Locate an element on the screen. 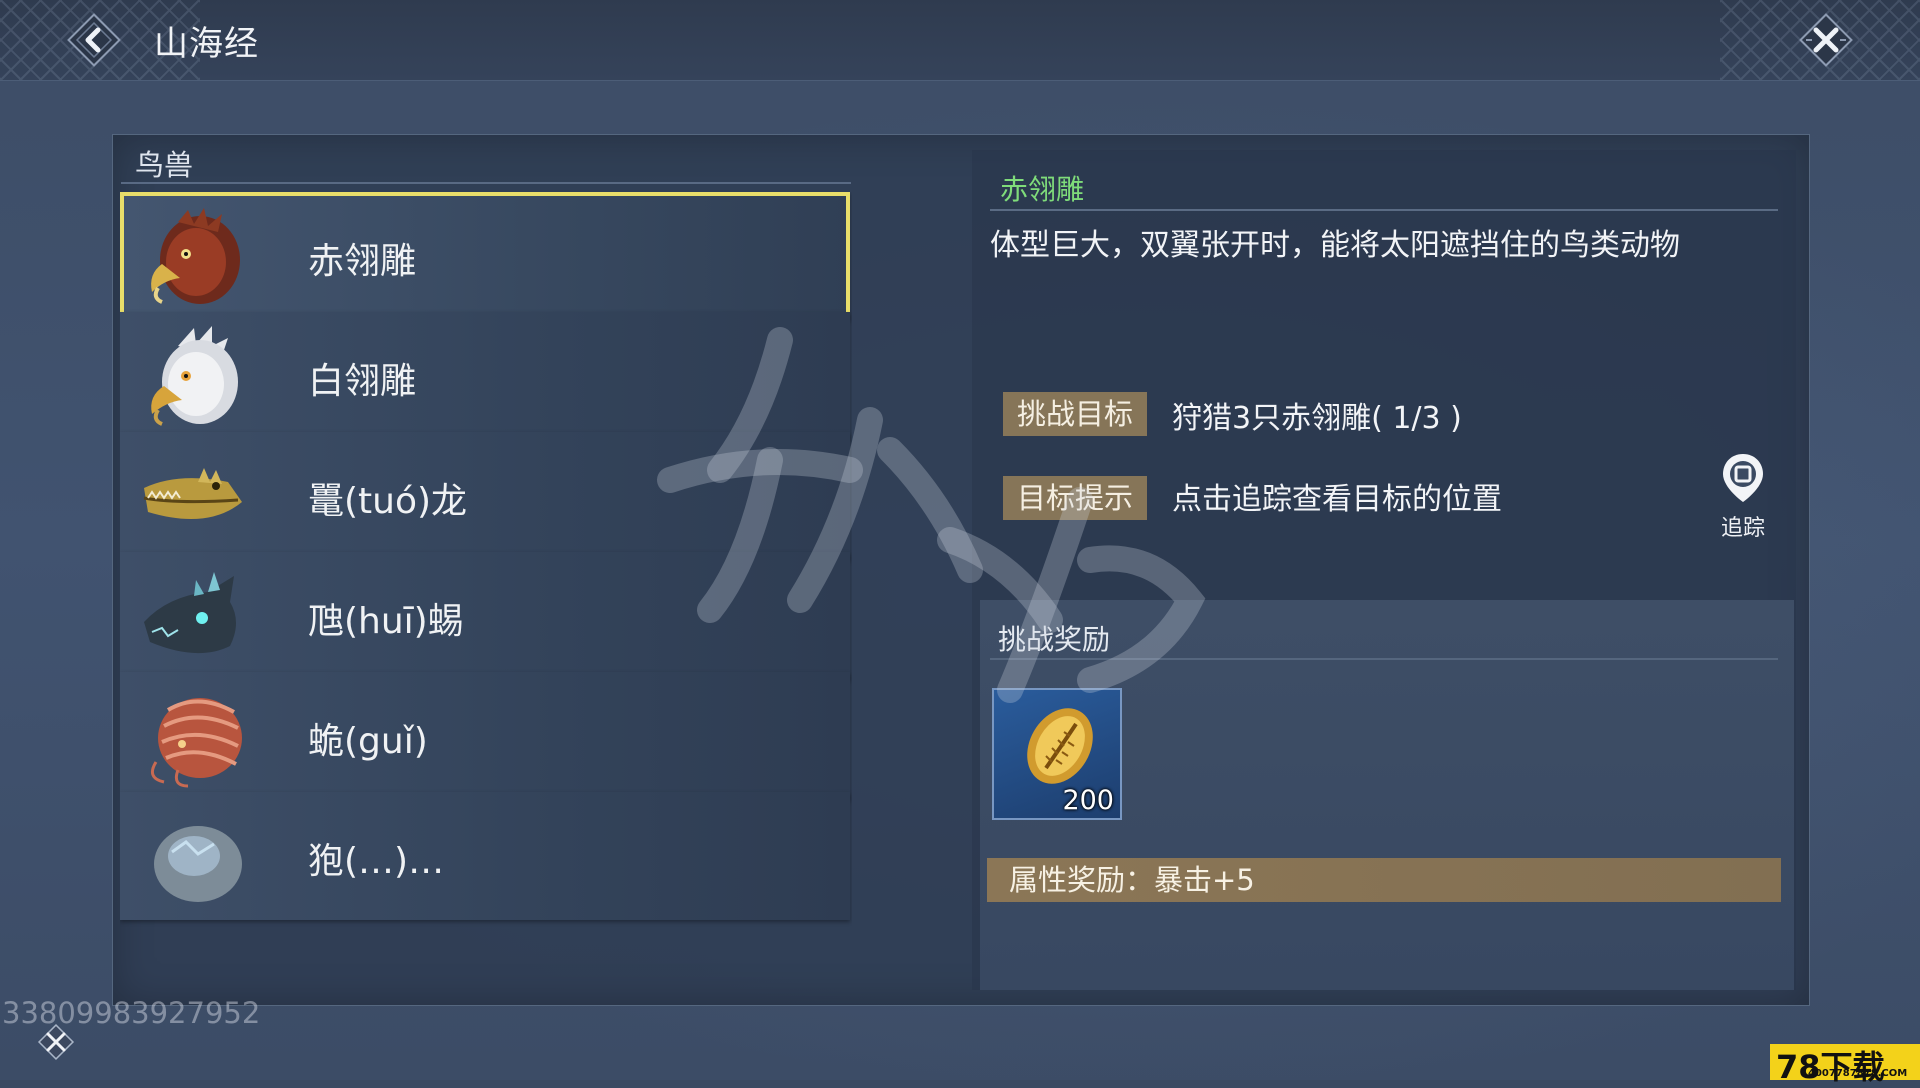 The height and width of the screenshot is (1088, 1920). reward-item-slot: 200 is located at coordinates (1057, 754).